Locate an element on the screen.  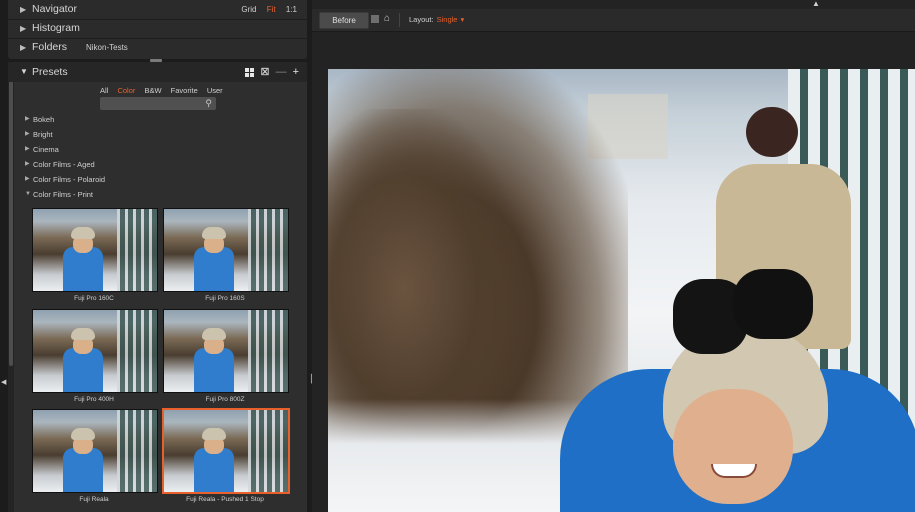
category-label: Color Films - Aged is located at coordinates (64, 164).